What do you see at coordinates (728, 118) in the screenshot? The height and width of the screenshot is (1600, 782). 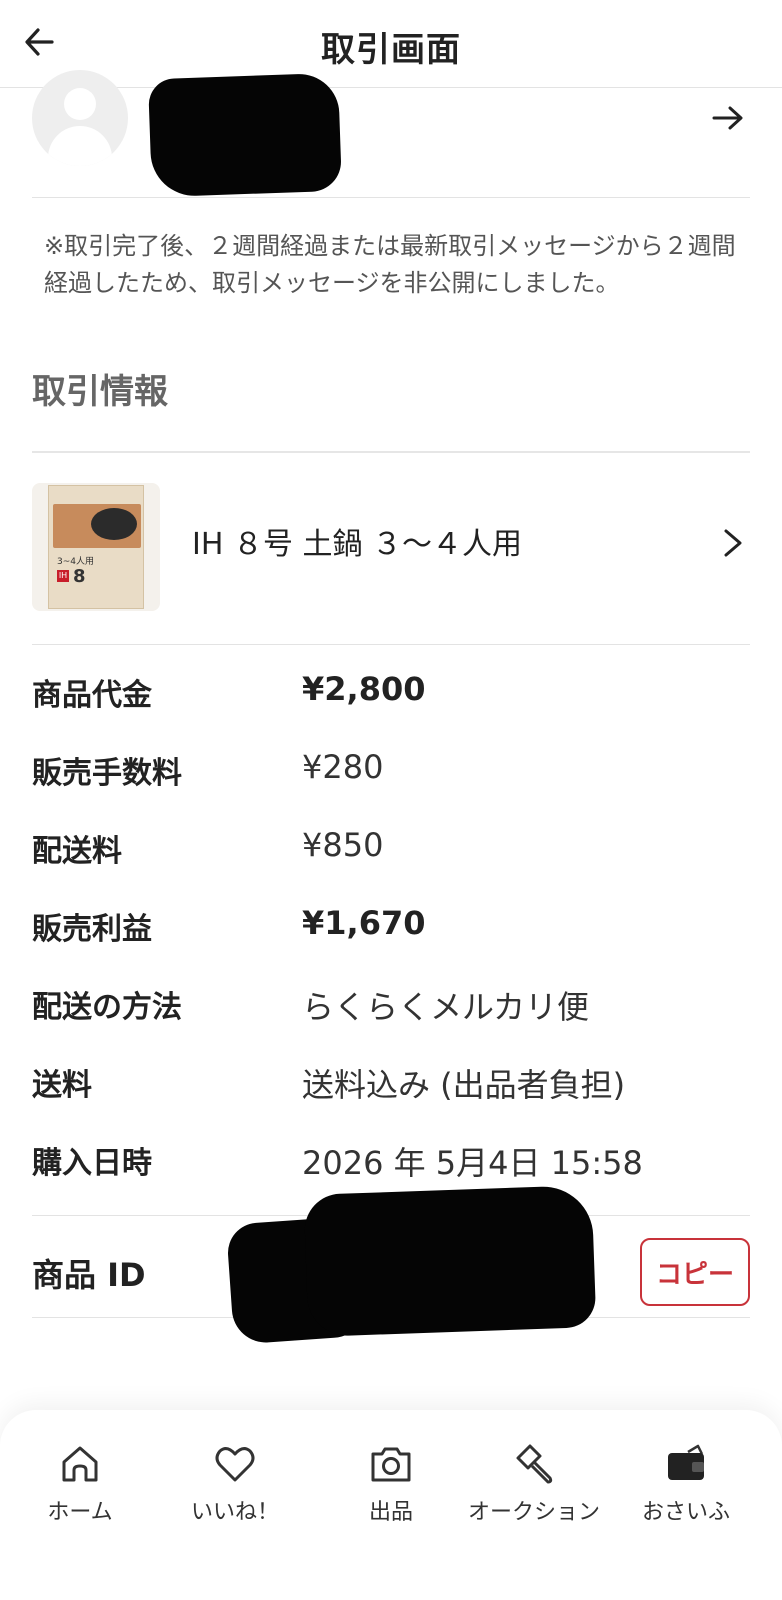 I see `arrow-right-icon` at bounding box center [728, 118].